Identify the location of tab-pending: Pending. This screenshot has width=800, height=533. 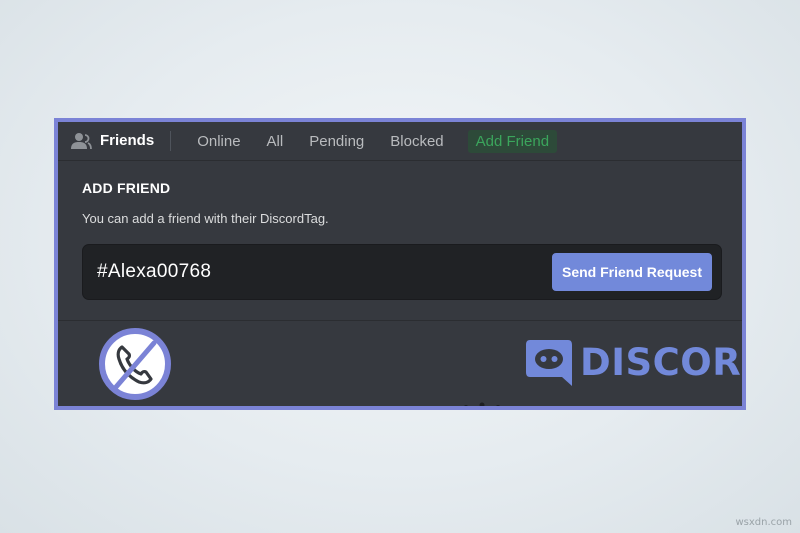
(336, 141).